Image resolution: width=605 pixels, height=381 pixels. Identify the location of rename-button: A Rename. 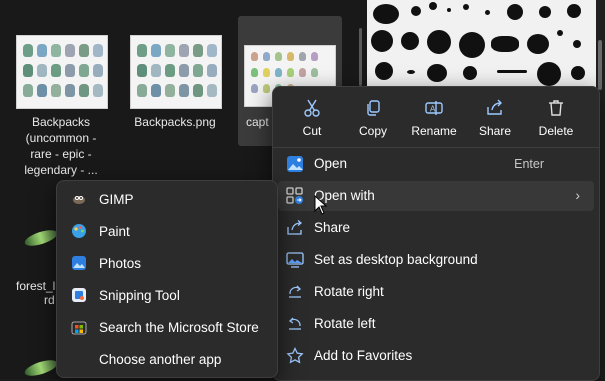
(434, 117).